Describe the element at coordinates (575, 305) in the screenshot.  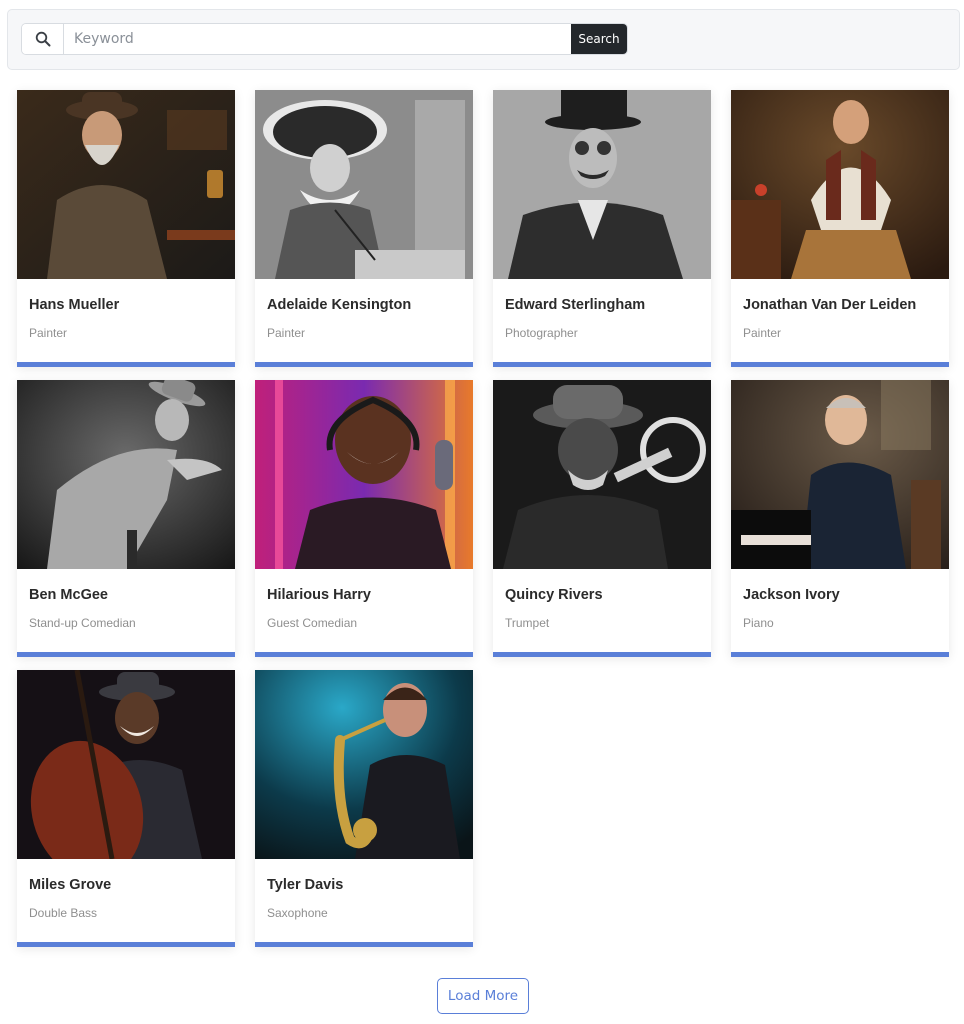
I see `person-name: Edward Sterlingham` at that location.